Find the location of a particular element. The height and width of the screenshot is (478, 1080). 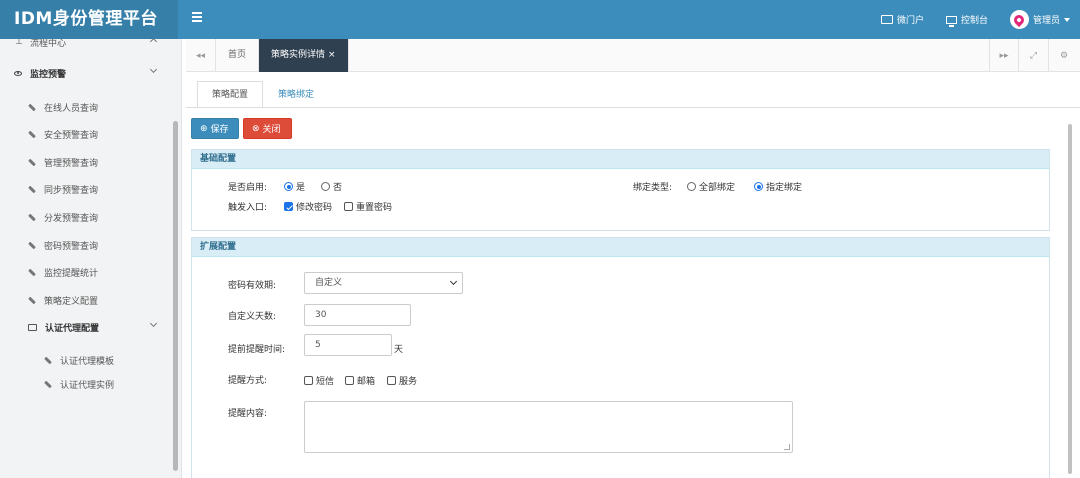

reminder-content-label: 提醒内容: is located at coordinates (248, 414).